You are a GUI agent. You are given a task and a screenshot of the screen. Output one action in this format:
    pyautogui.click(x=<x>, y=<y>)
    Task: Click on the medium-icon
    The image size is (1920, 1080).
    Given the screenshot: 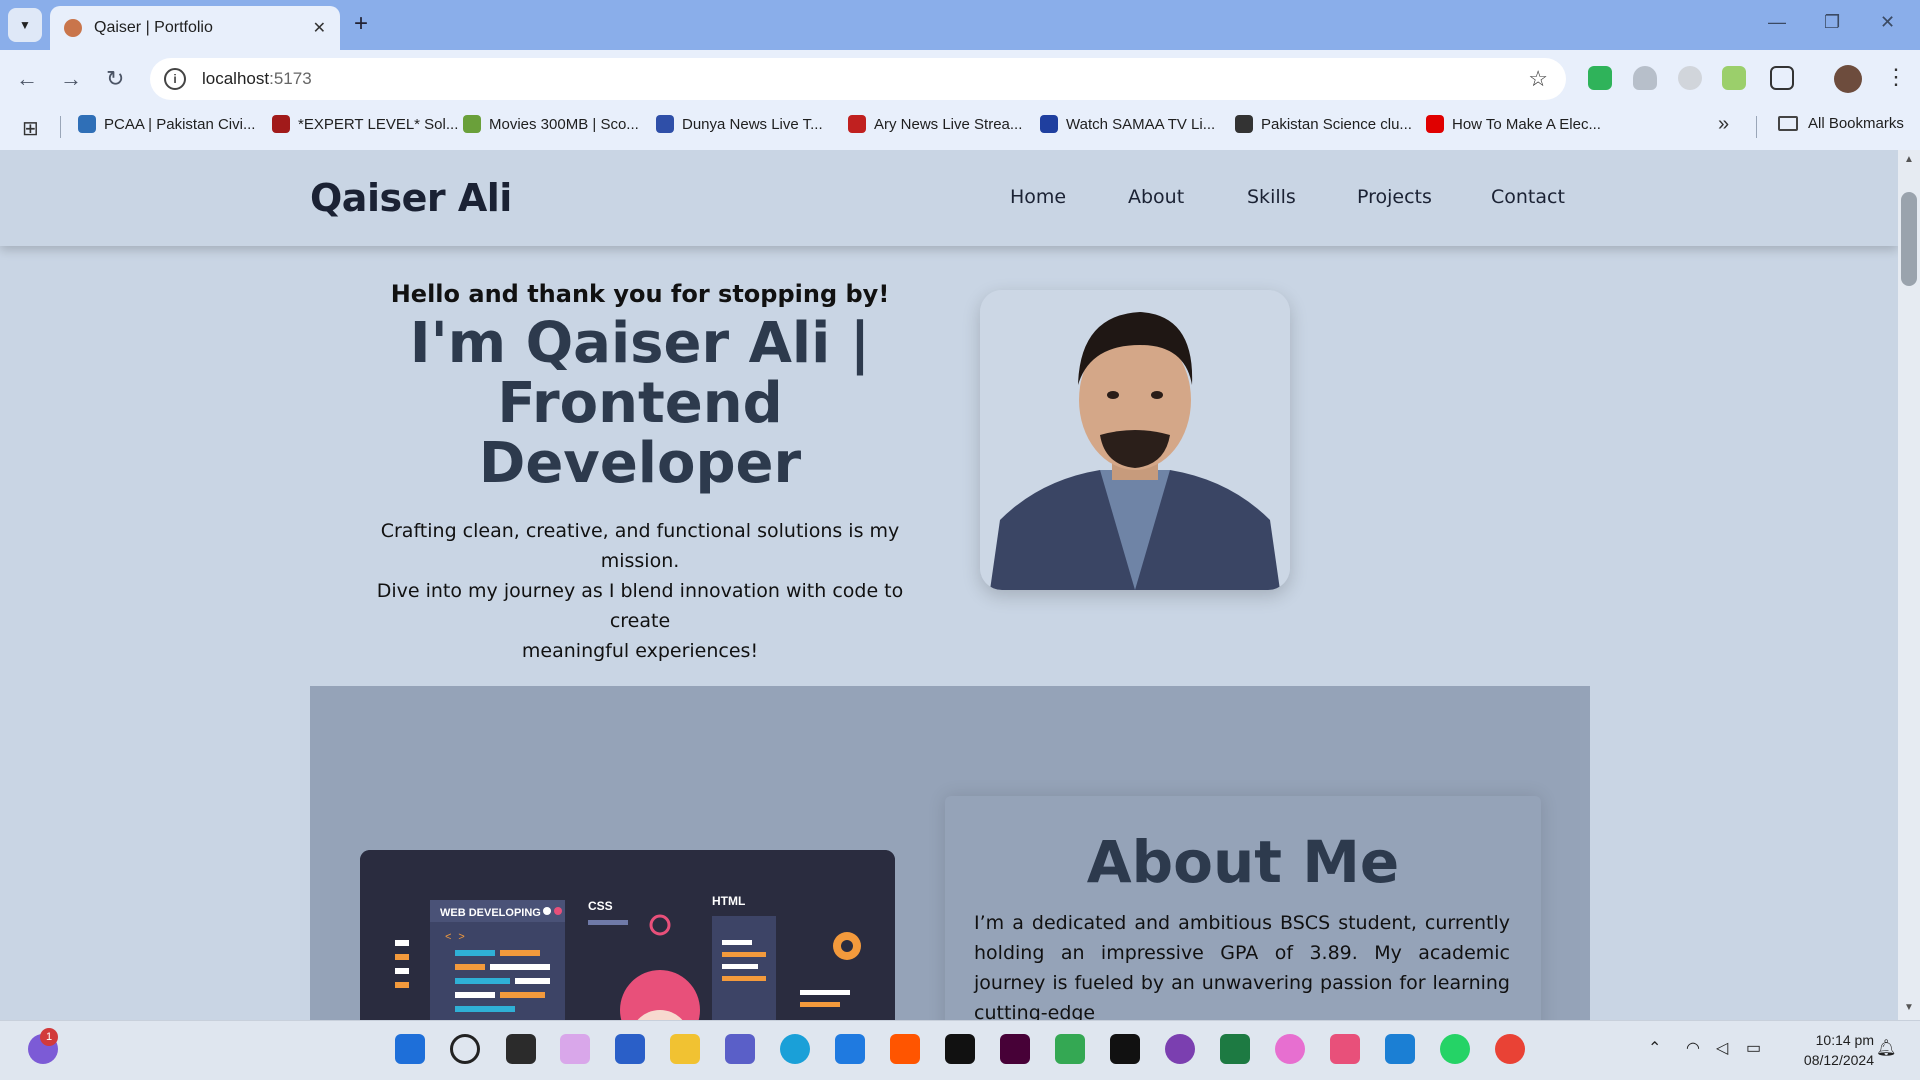 What is the action you would take?
    pyautogui.click(x=960, y=1049)
    